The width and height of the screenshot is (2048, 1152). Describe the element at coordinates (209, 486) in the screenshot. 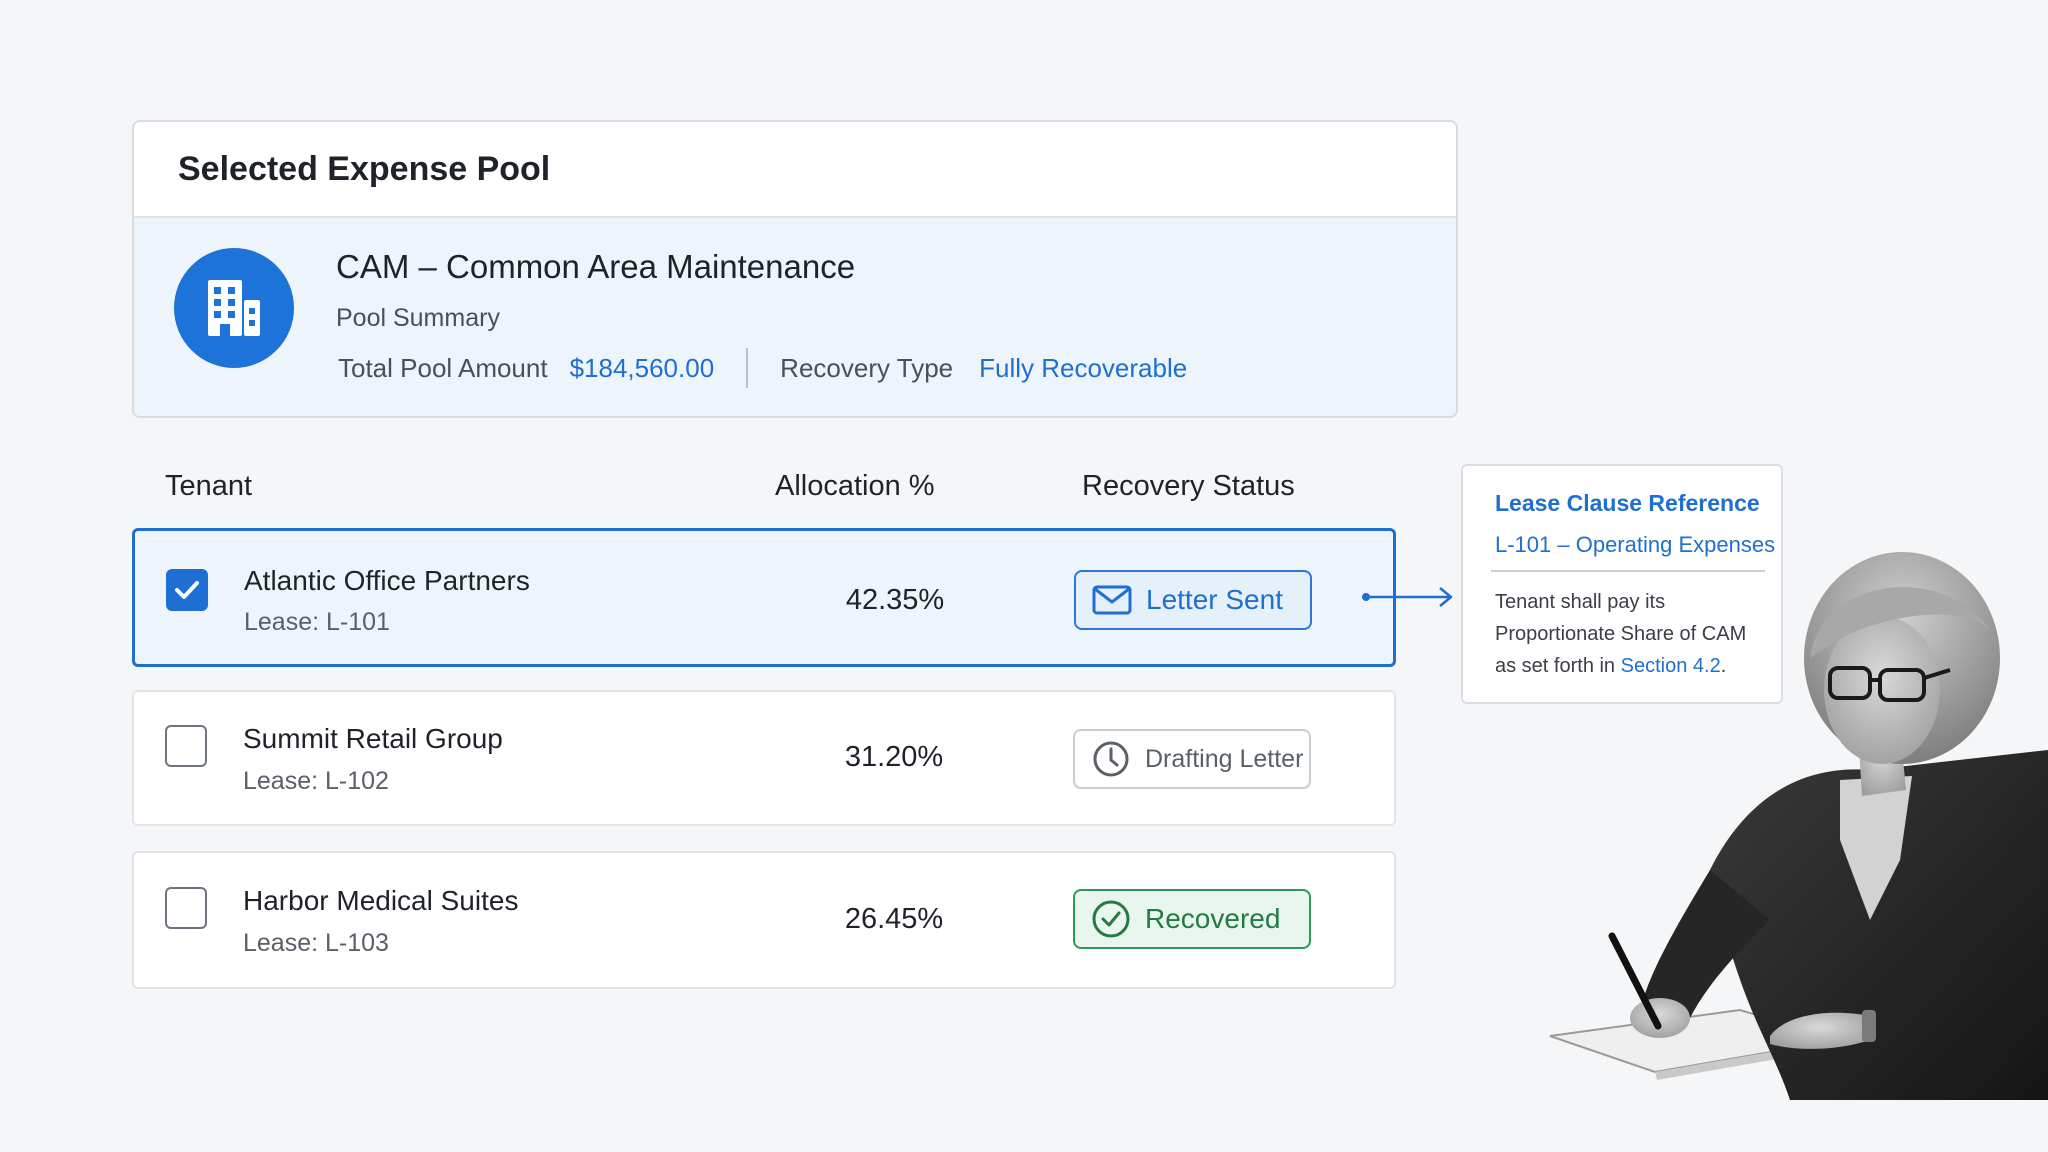

I see `column-header-tenant: Tenant` at that location.